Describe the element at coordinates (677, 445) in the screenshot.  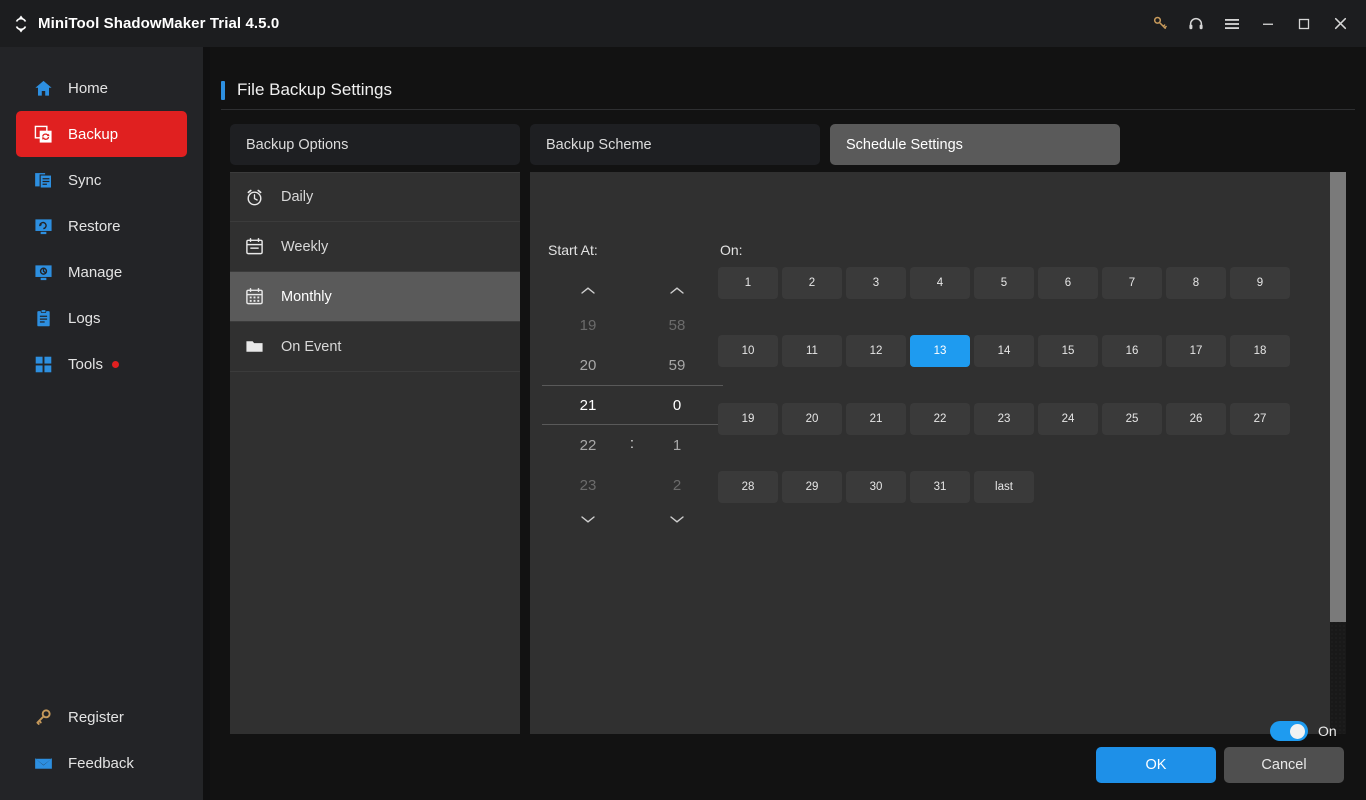
I see `minute-option: 1` at that location.